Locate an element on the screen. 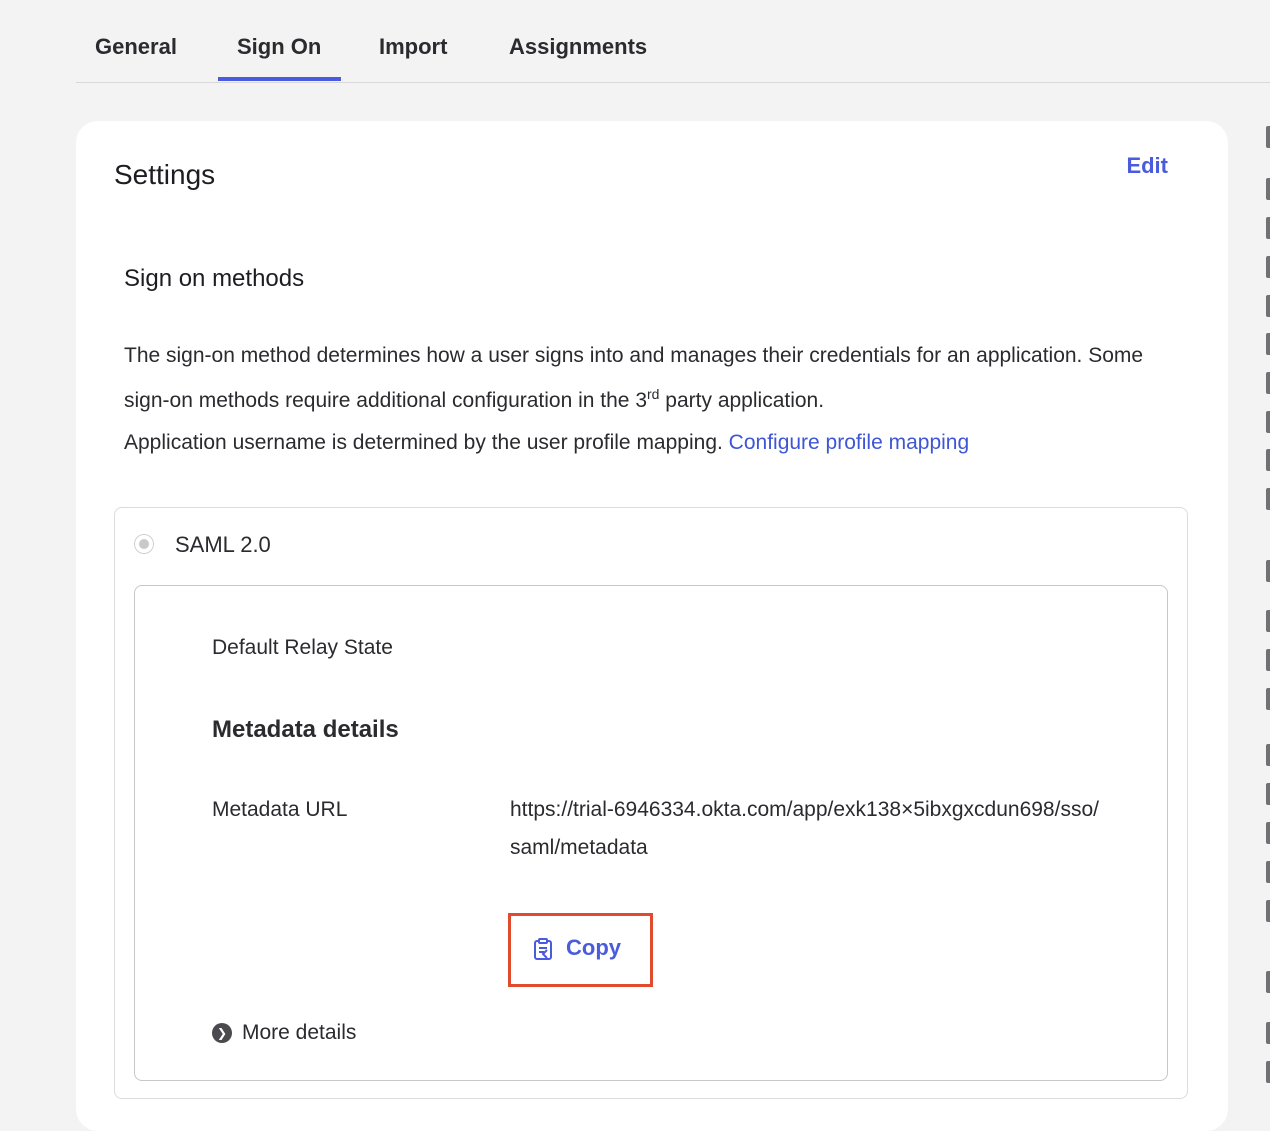  configure-profile-mapping-link: Configure profile mapping is located at coordinates (849, 442).